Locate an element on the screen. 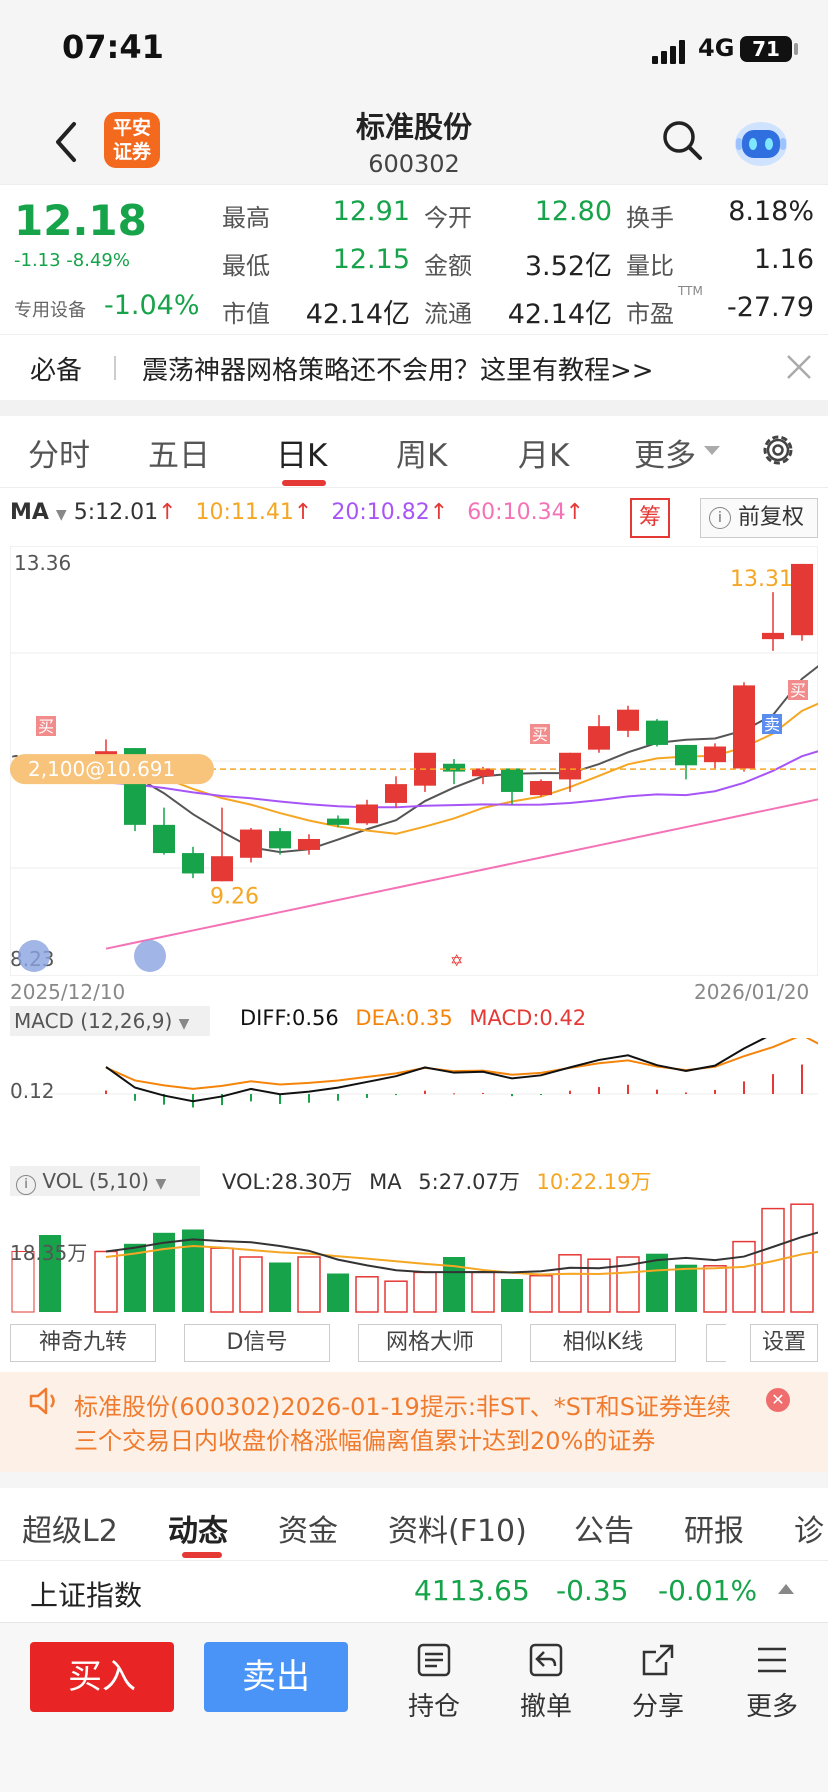 The image size is (828, 1792). buy-button: 买入 is located at coordinates (102, 1677).